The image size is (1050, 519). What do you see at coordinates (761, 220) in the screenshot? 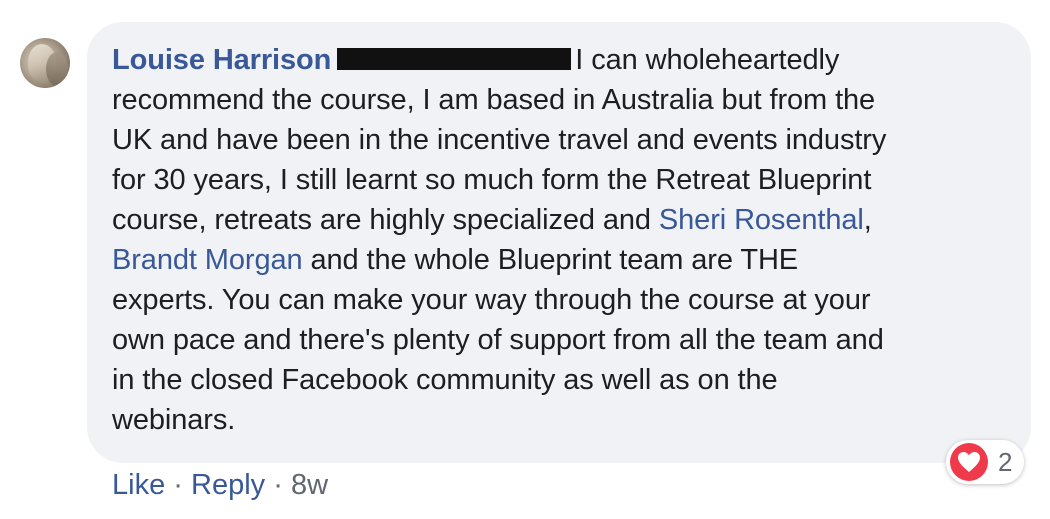
I see `mention-sheri-rosenthal: Sheri Rosenthal` at bounding box center [761, 220].